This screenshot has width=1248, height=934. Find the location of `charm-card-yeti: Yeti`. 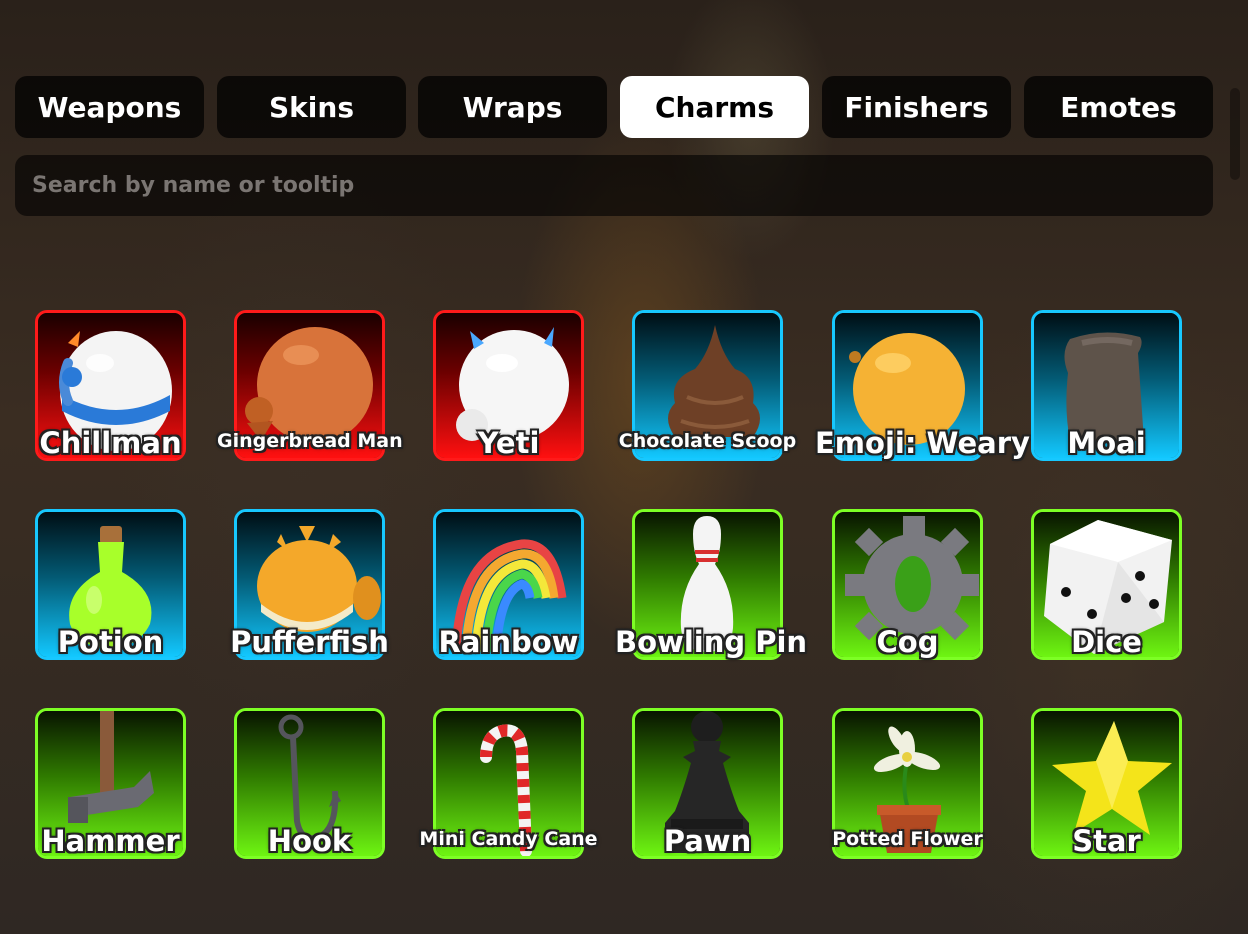

charm-card-yeti: Yeti is located at coordinates (508, 385).